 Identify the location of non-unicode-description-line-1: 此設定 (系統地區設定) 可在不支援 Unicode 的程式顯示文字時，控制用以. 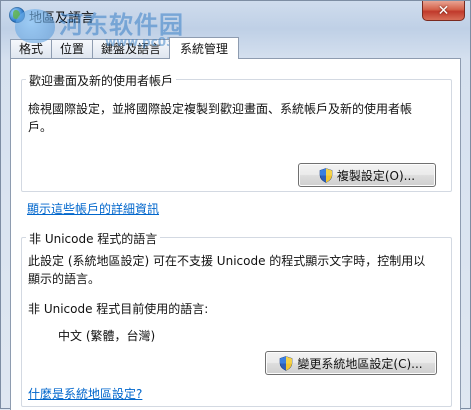
(227, 261).